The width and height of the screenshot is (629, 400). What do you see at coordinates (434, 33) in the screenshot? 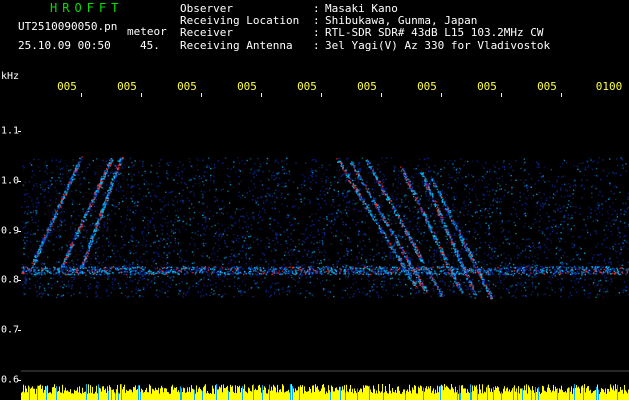
I see `info-value: RTL-SDR SDR# 43dB L15 103.2MHz CW` at bounding box center [434, 33].